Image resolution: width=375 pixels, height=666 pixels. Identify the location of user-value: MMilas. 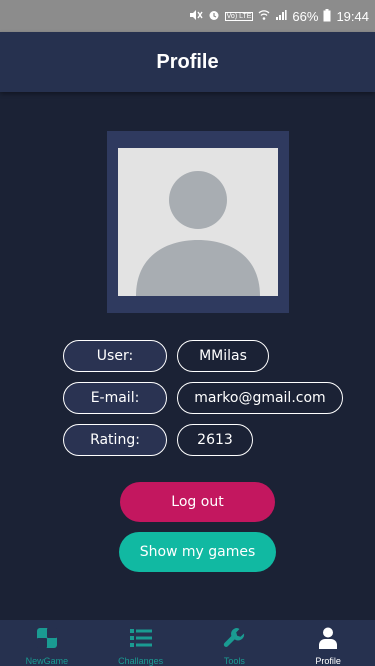
(223, 356).